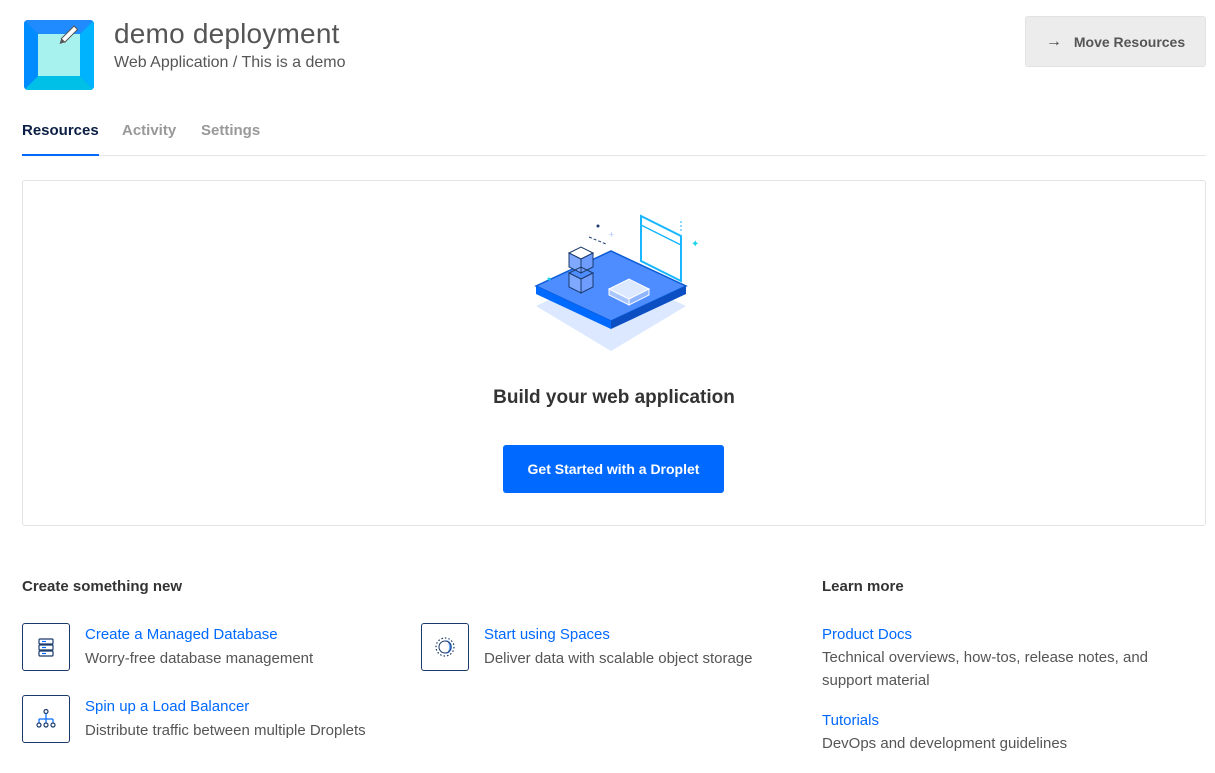  Describe the element at coordinates (199, 658) in the screenshot. I see `create-managed-database-desc: Worry-free database management` at that location.